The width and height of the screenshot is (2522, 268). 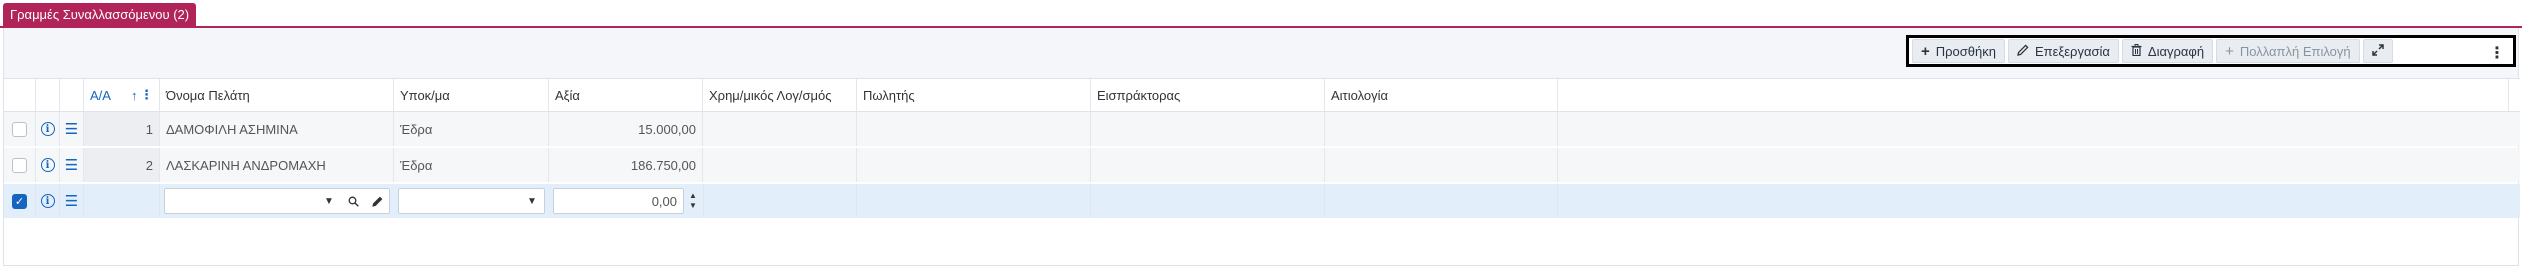 What do you see at coordinates (693, 196) in the screenshot?
I see `stepper-up-icon: ▲` at bounding box center [693, 196].